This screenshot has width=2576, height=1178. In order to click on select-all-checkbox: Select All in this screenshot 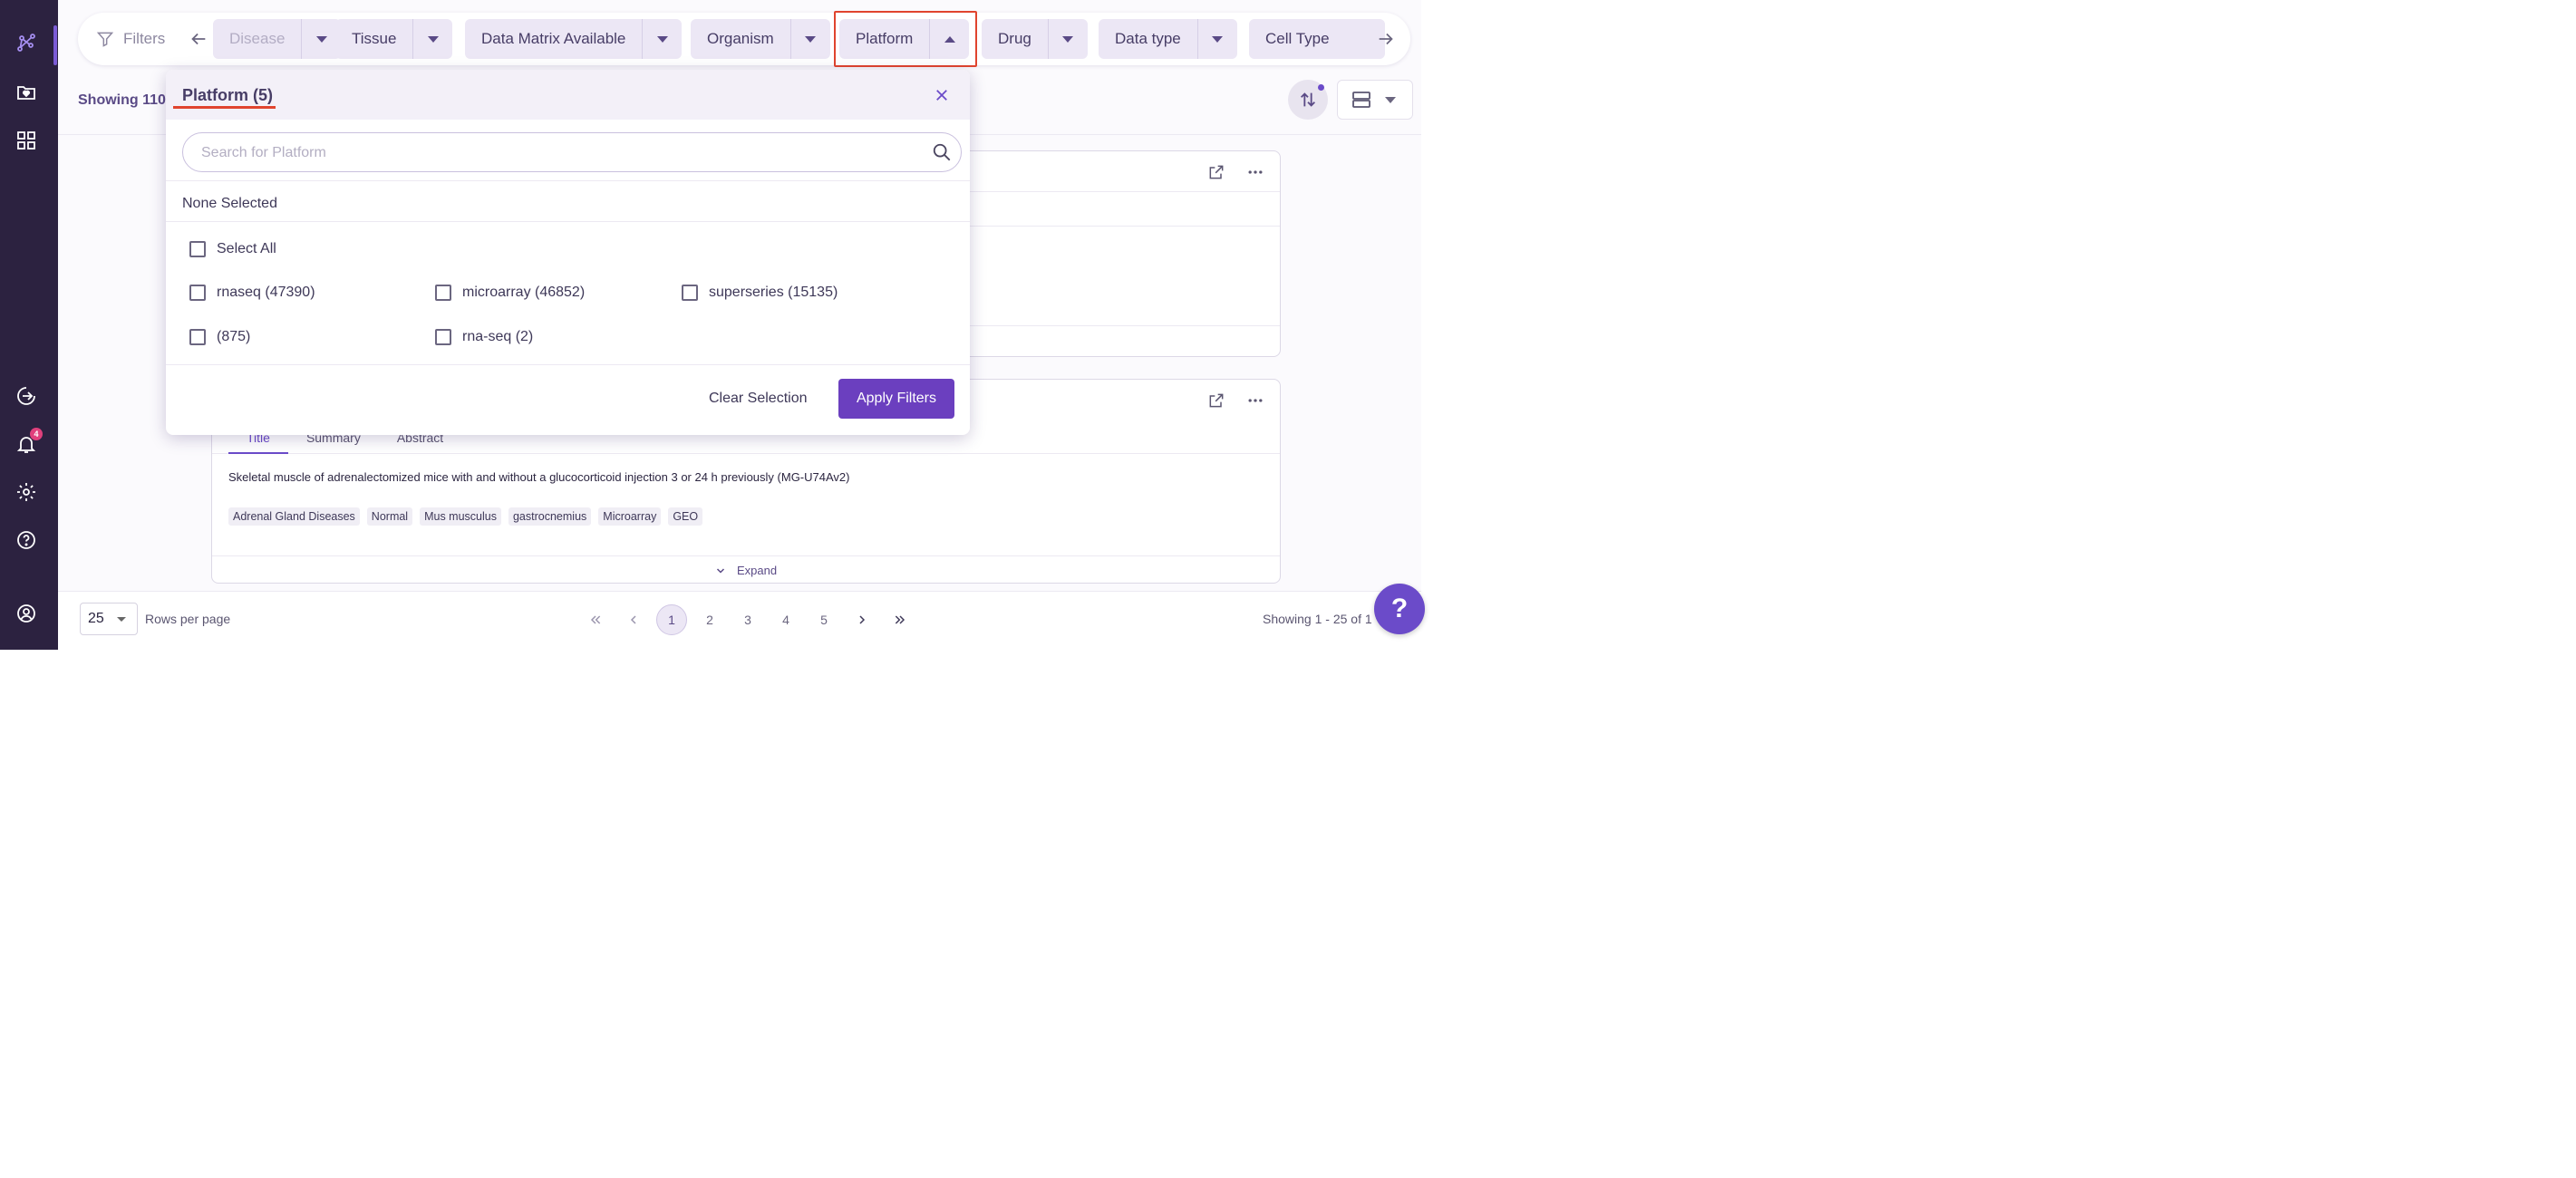, I will do `click(232, 249)`.